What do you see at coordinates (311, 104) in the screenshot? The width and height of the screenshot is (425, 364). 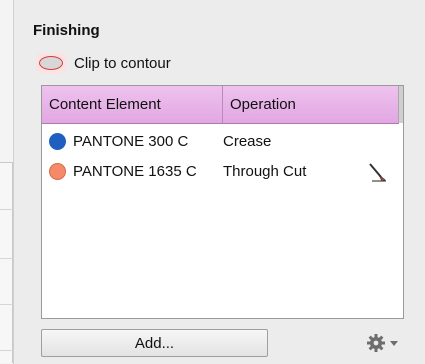 I see `column-header-operation: Operation` at bounding box center [311, 104].